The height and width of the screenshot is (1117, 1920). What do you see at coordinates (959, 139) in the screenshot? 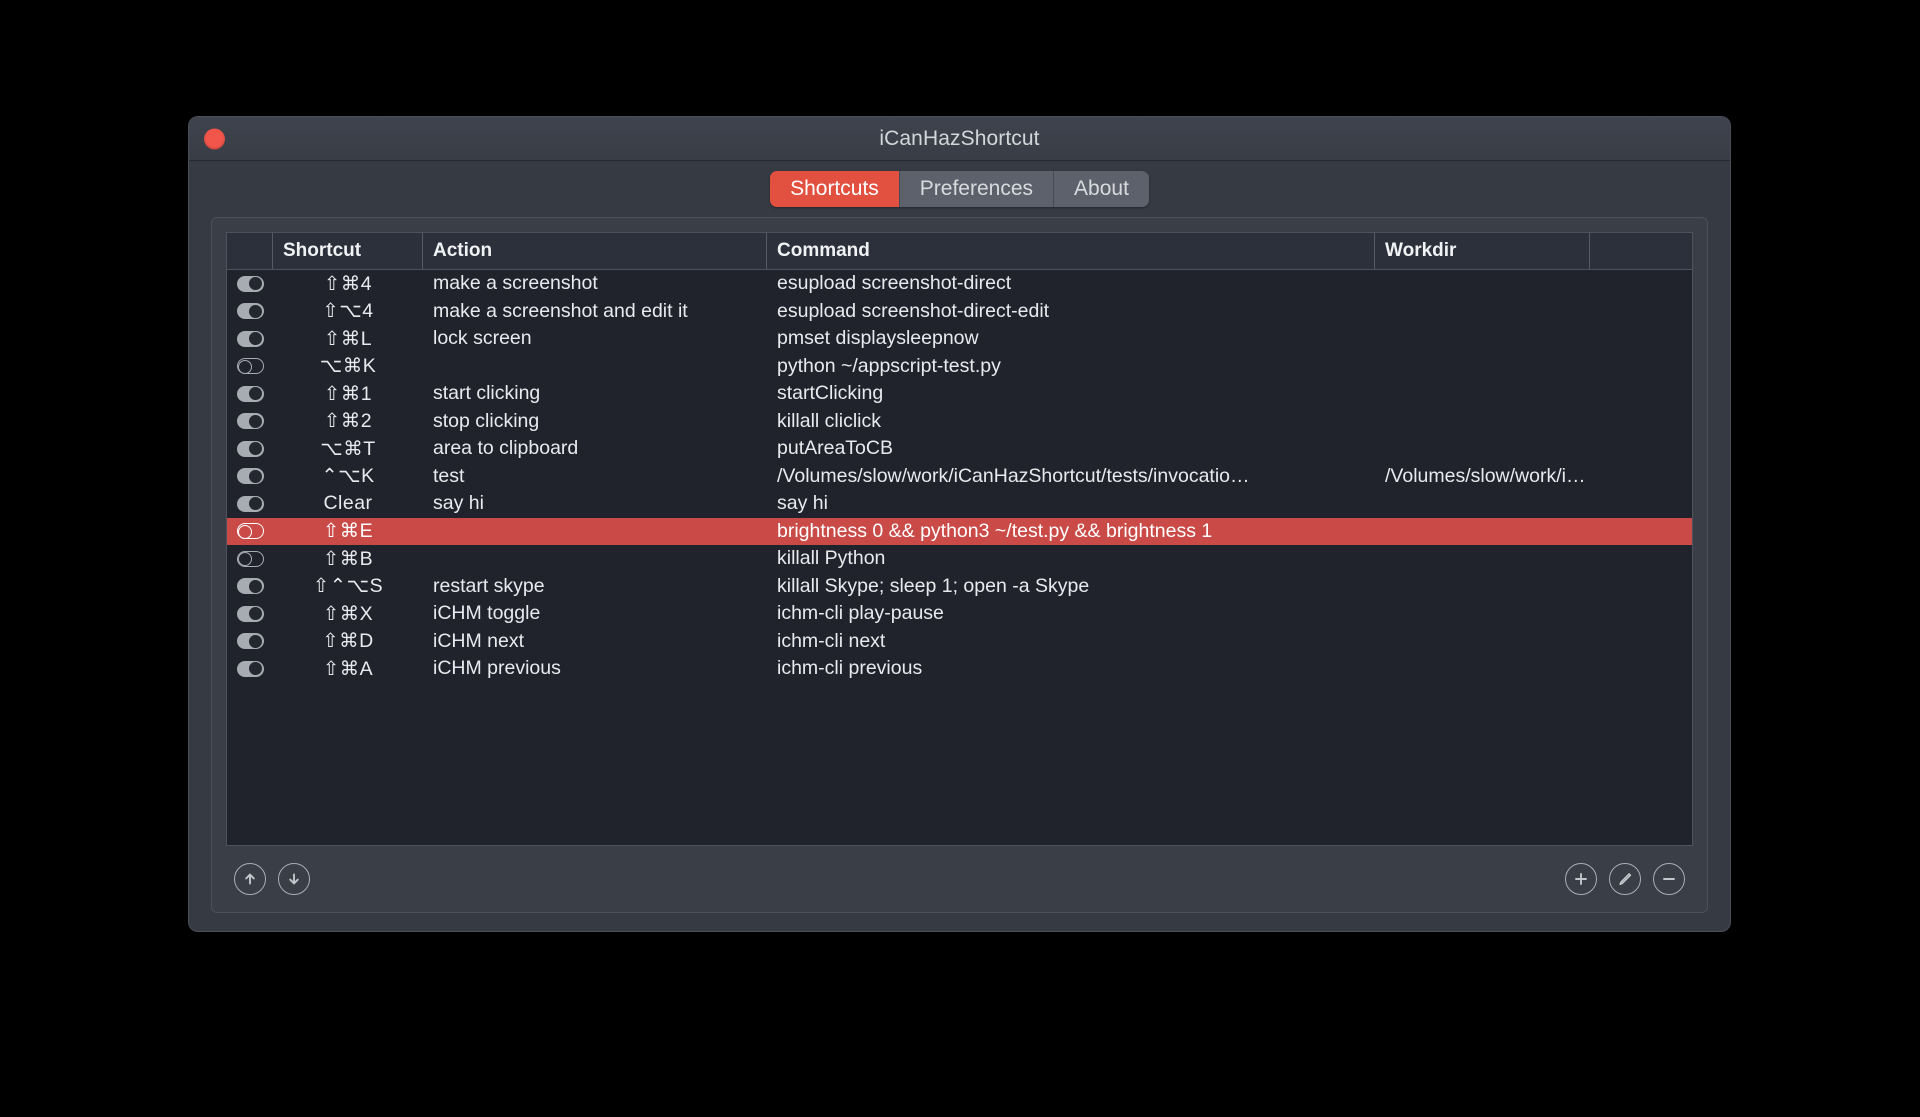
I see `title-bar: iCanHazShortcut` at bounding box center [959, 139].